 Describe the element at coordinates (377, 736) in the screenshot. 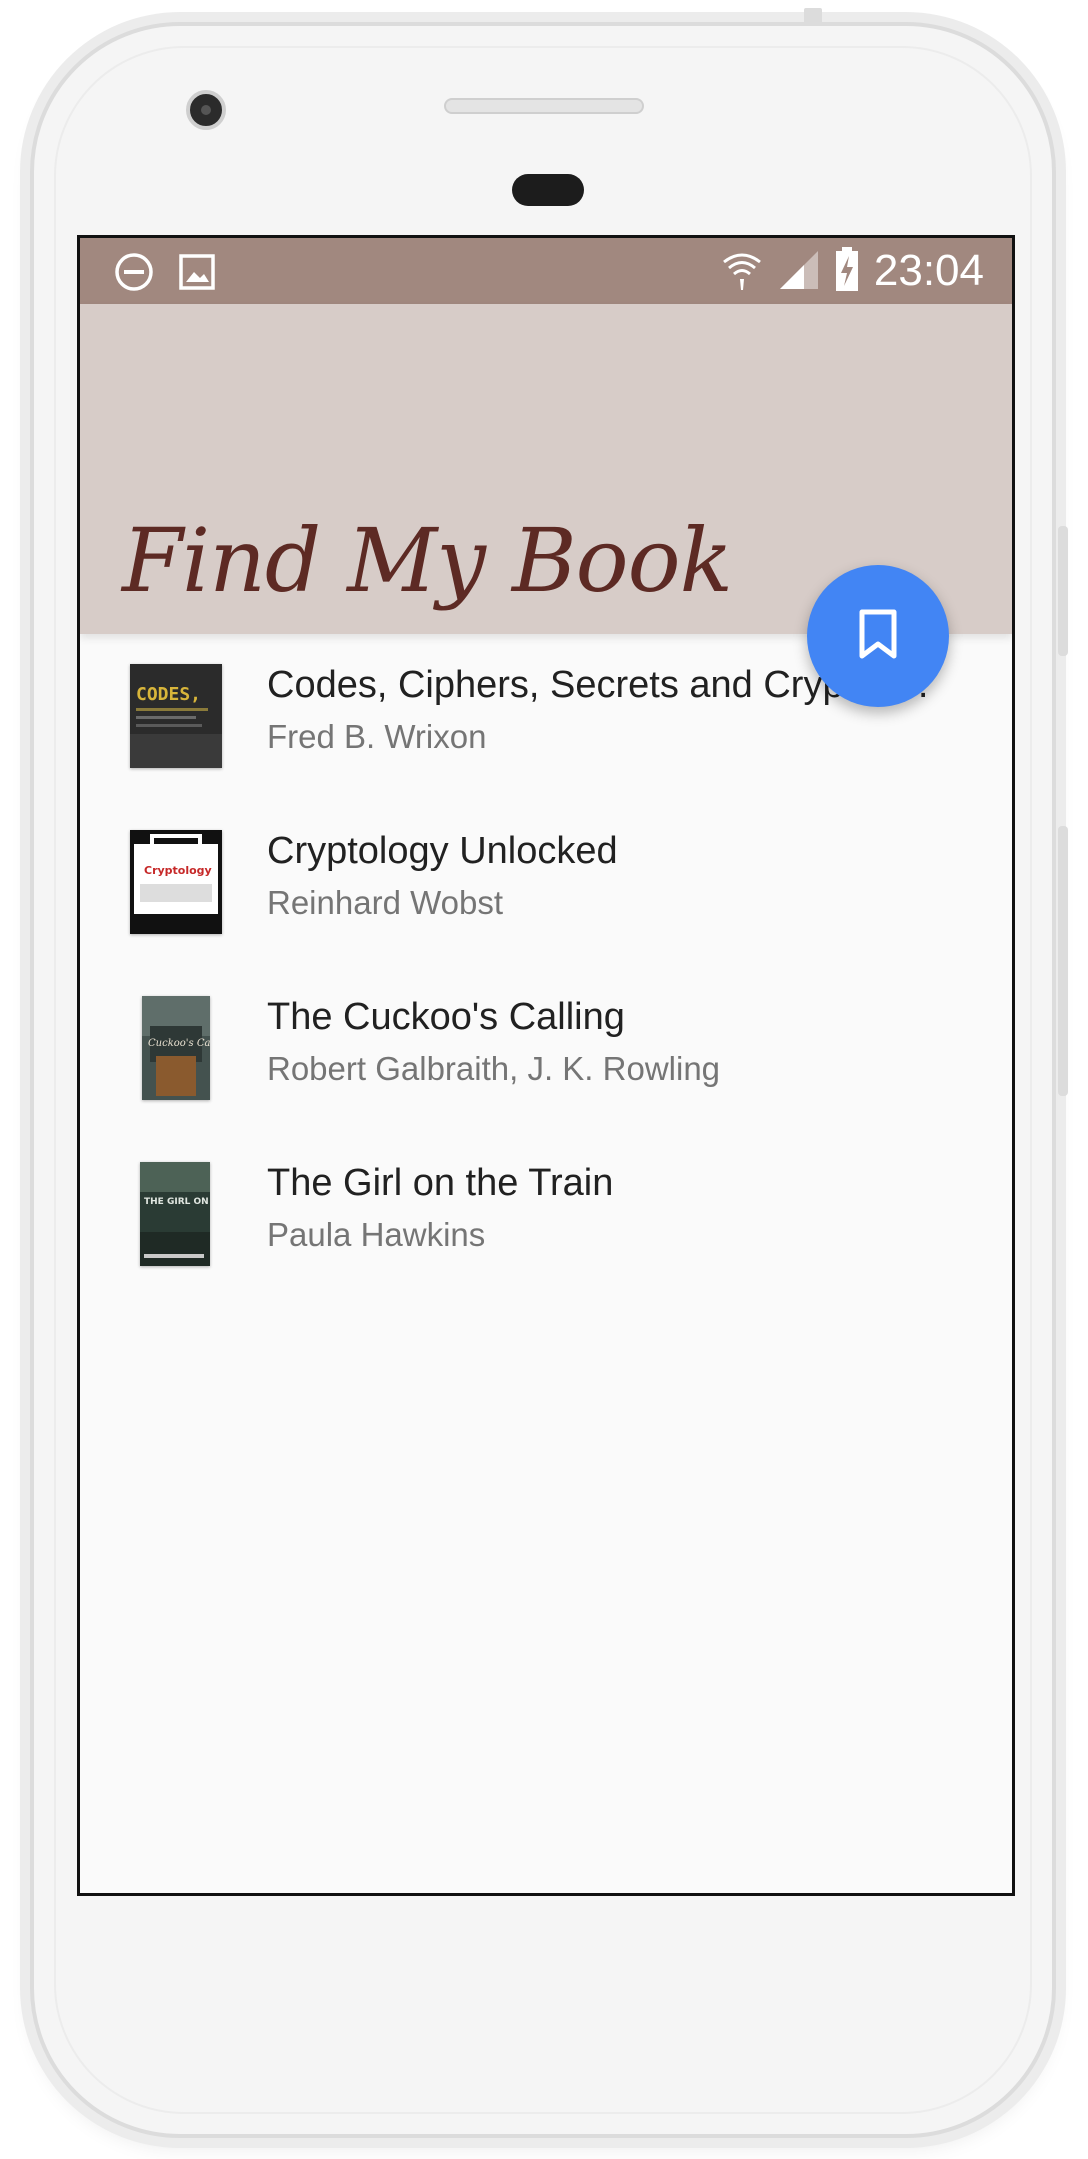

I see `book-author: Fred B. Wrixon` at that location.